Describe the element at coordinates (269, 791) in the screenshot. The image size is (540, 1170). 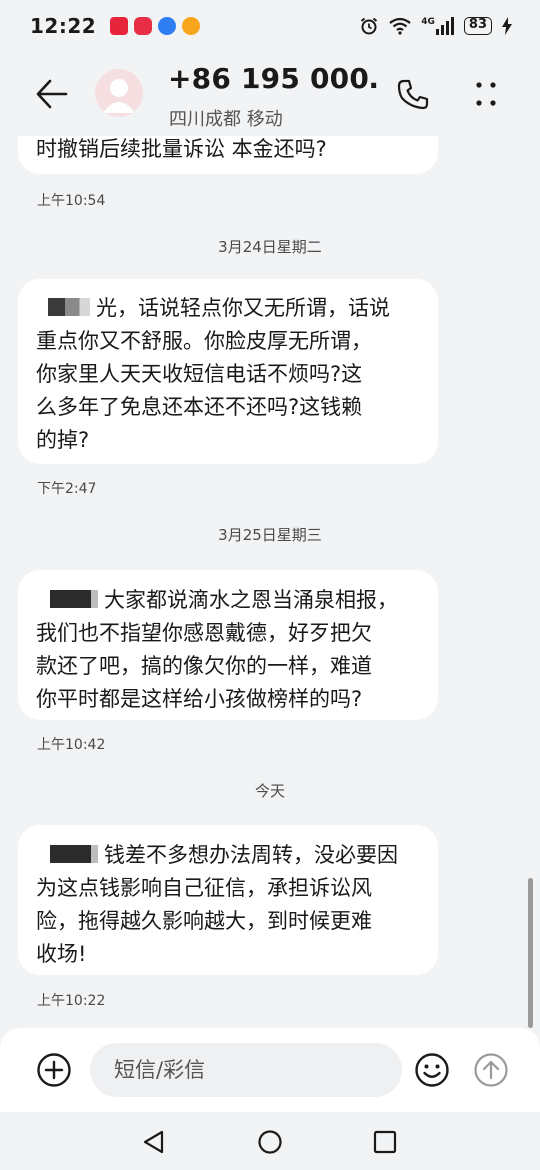
I see `date-separator: 今天` at that location.